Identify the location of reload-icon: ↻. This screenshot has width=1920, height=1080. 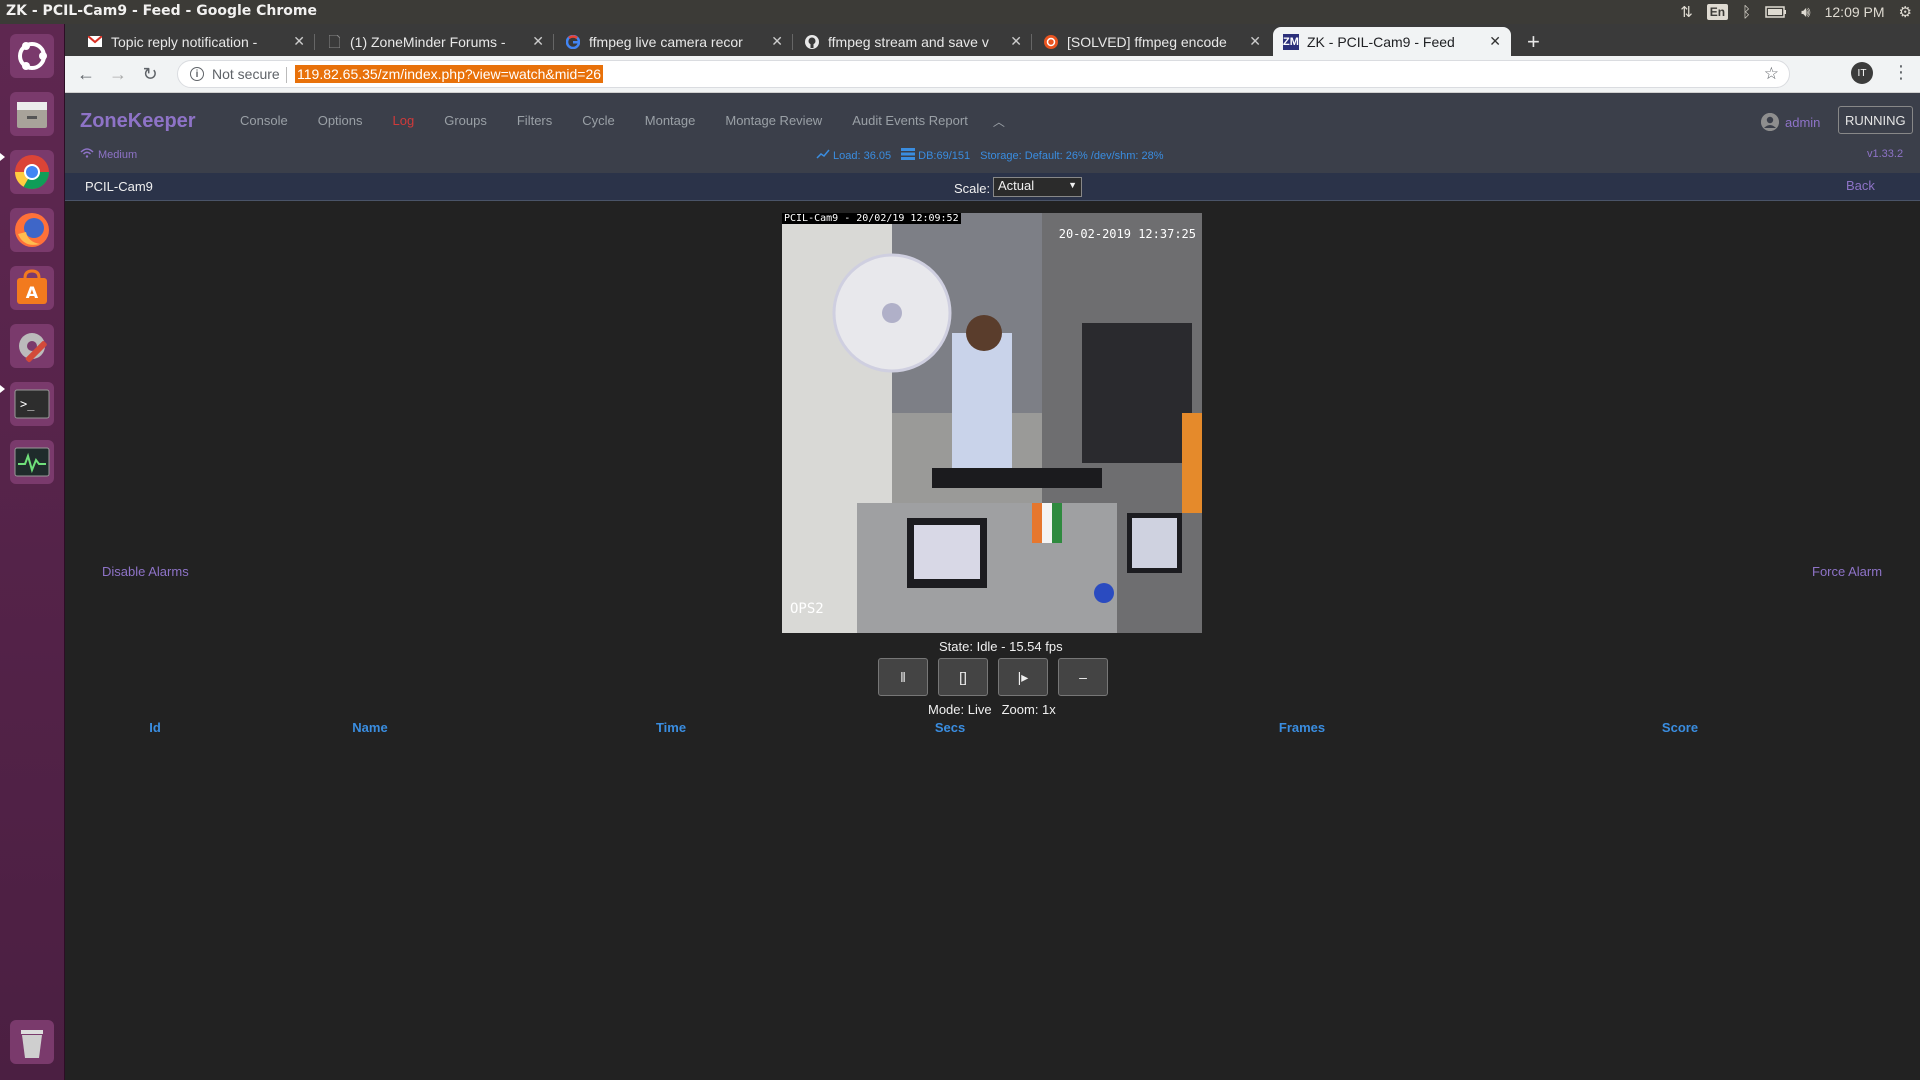
(150, 74).